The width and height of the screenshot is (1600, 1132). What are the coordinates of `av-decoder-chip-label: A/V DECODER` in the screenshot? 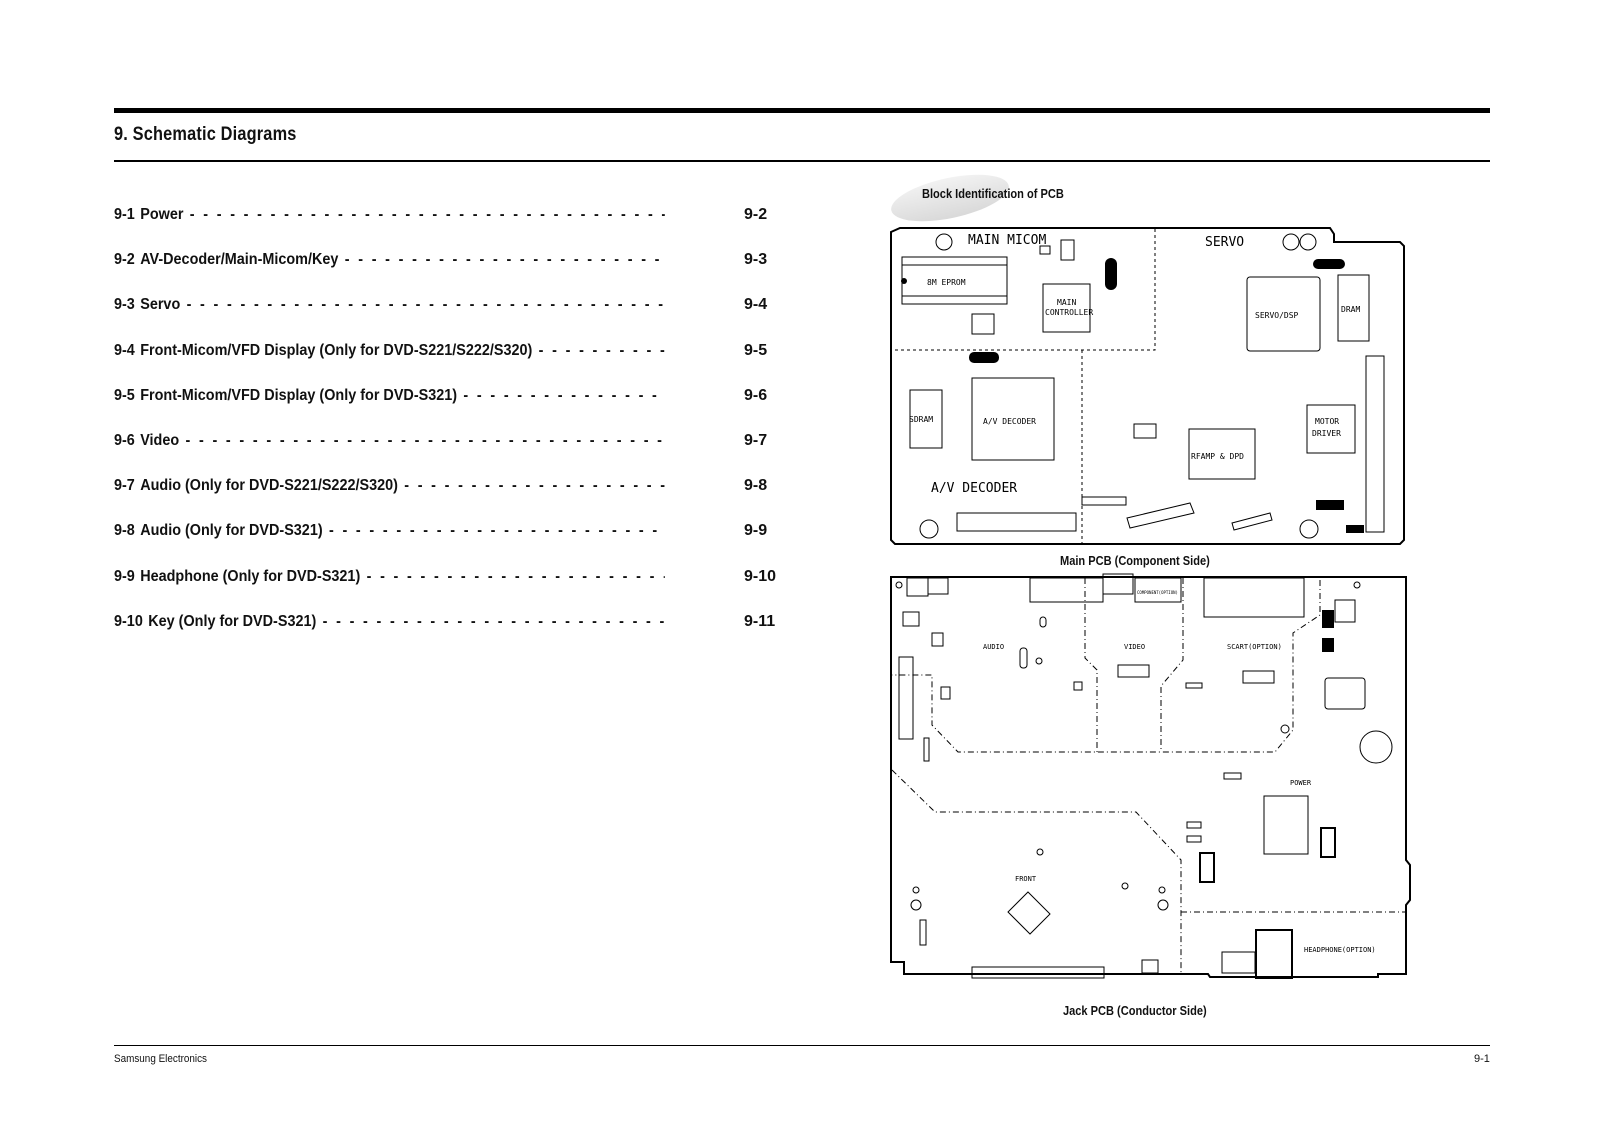 It's located at (1009, 421).